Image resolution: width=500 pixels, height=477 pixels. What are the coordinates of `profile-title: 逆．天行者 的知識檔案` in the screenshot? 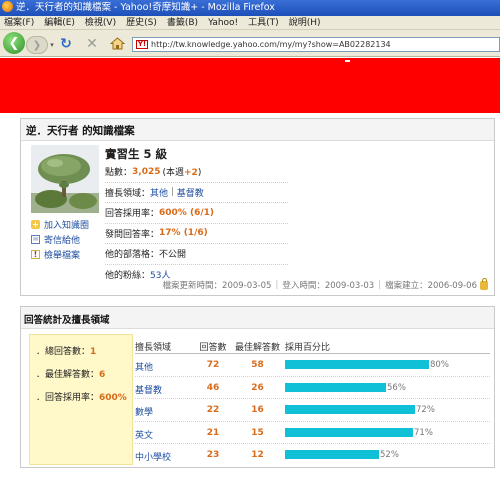 It's located at (80, 131).